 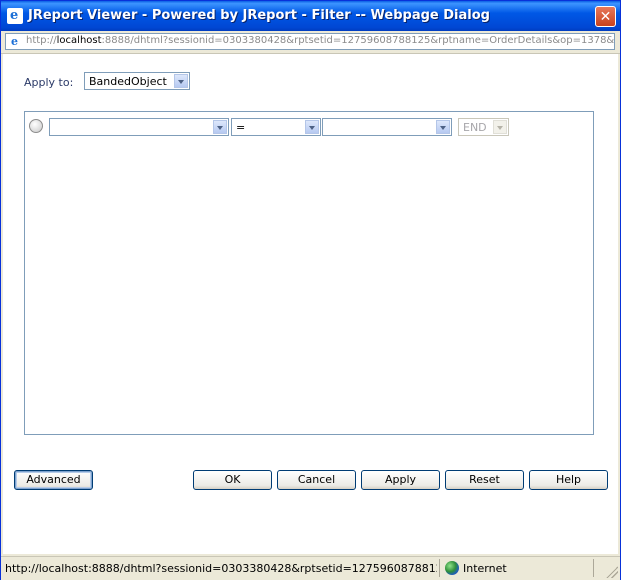 I want to click on apply-button: Apply, so click(x=400, y=480).